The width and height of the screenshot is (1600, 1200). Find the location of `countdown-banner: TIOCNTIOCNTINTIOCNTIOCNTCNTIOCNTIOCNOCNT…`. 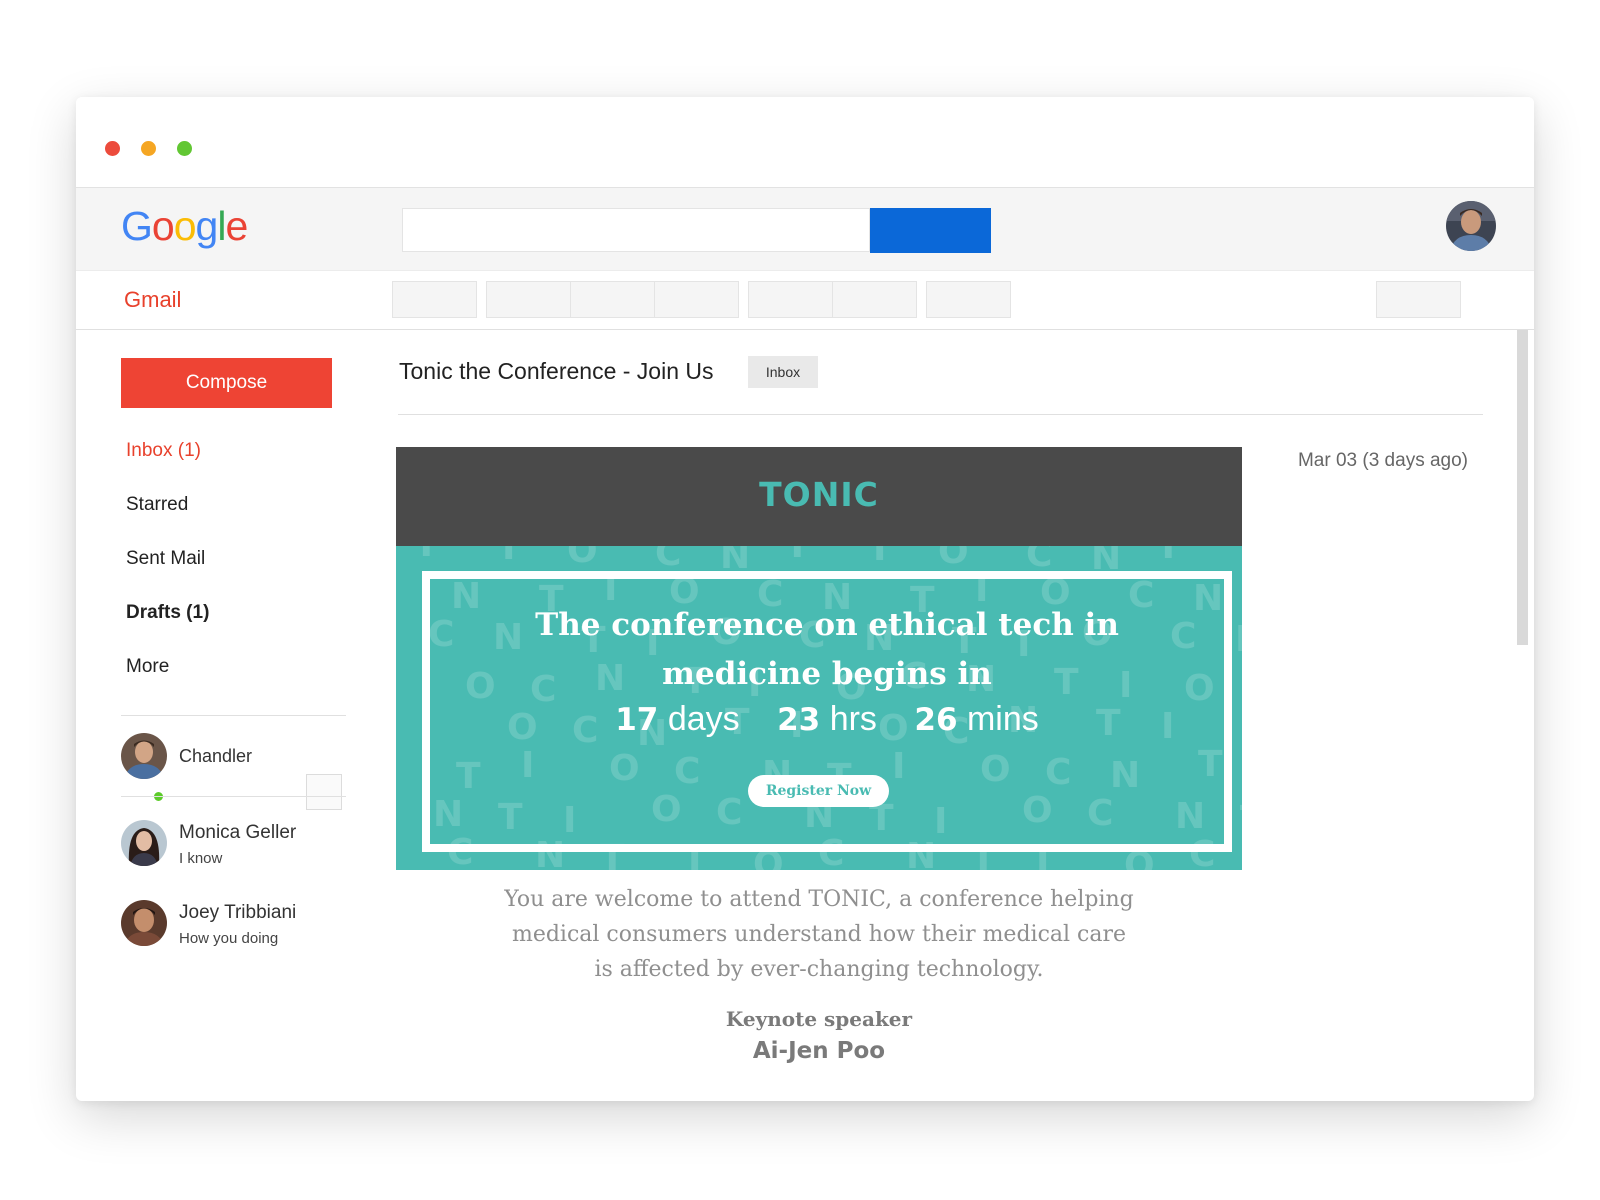

countdown-banner: TIOCNTIOCNTINTIOCNTIOCNTCNTIOCNTIOCNOCNT… is located at coordinates (819, 708).